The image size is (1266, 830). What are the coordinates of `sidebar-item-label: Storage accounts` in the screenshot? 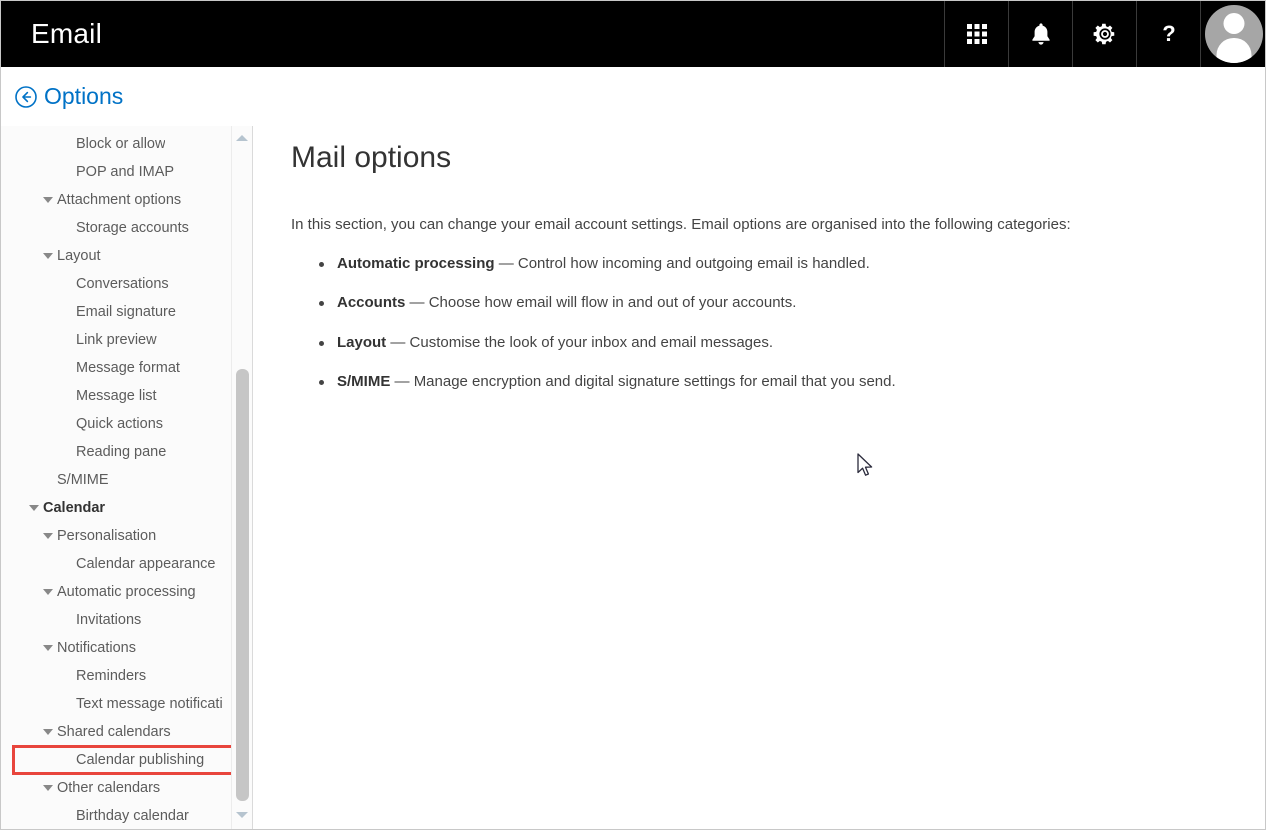 It's located at (132, 228).